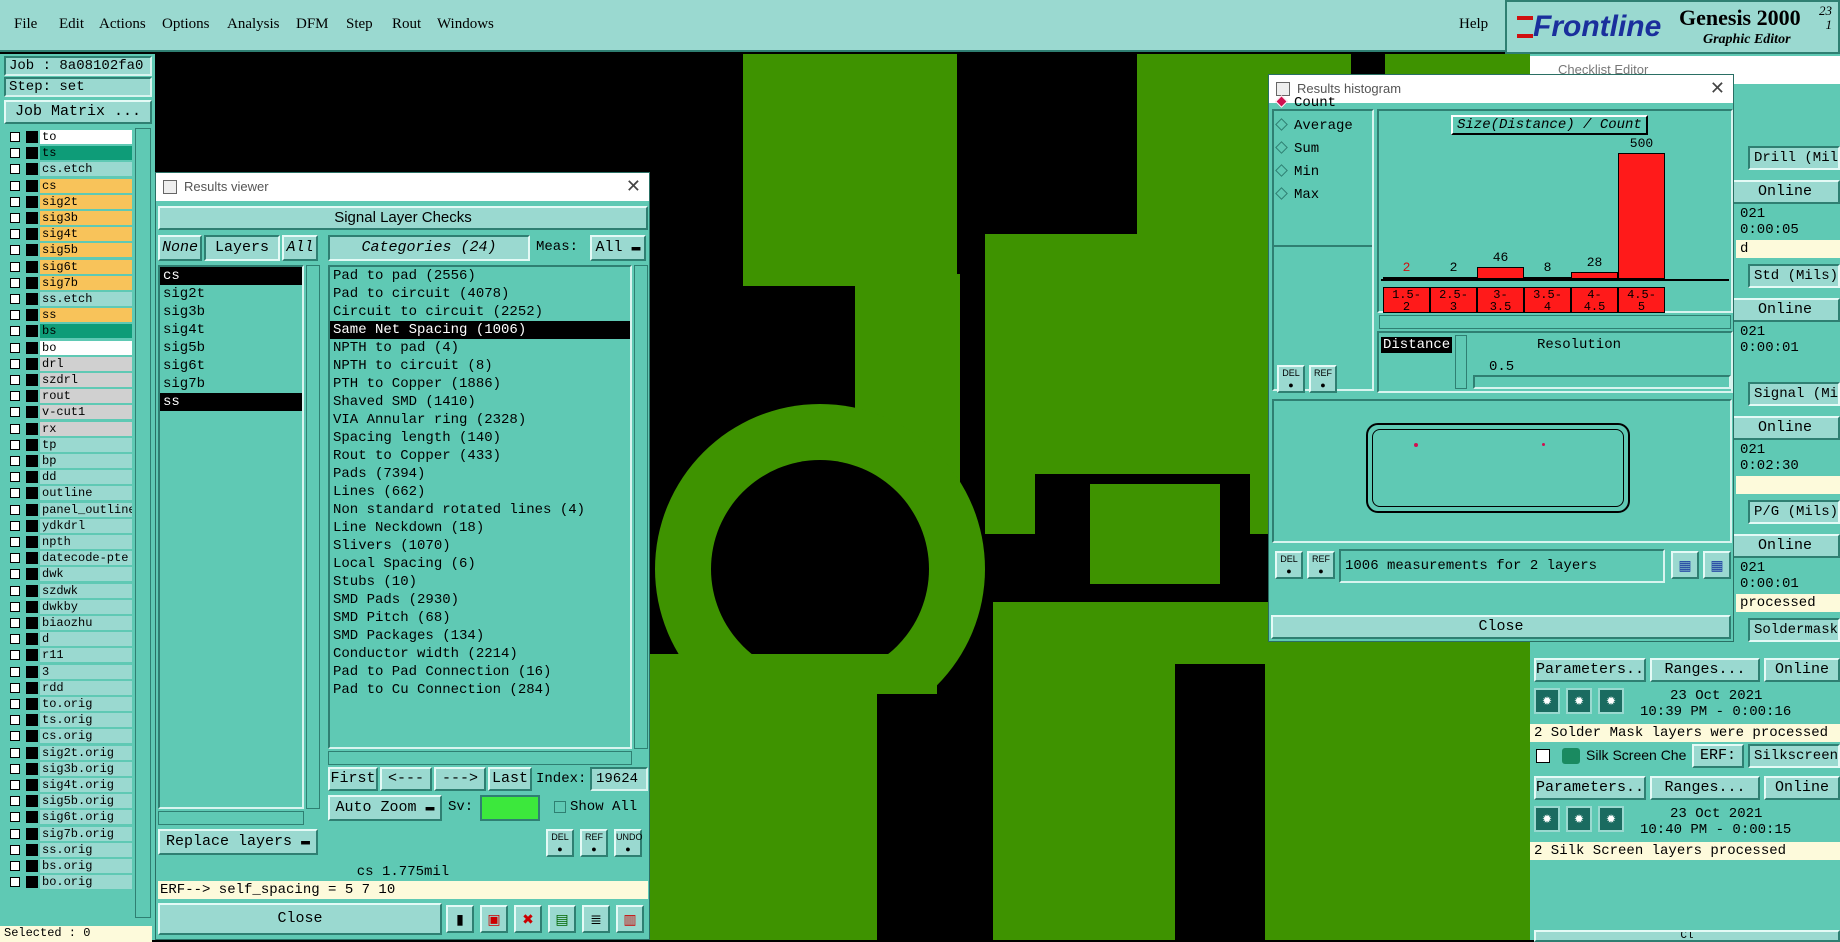 The width and height of the screenshot is (1840, 942). I want to click on all-layers-button: All, so click(300, 248).